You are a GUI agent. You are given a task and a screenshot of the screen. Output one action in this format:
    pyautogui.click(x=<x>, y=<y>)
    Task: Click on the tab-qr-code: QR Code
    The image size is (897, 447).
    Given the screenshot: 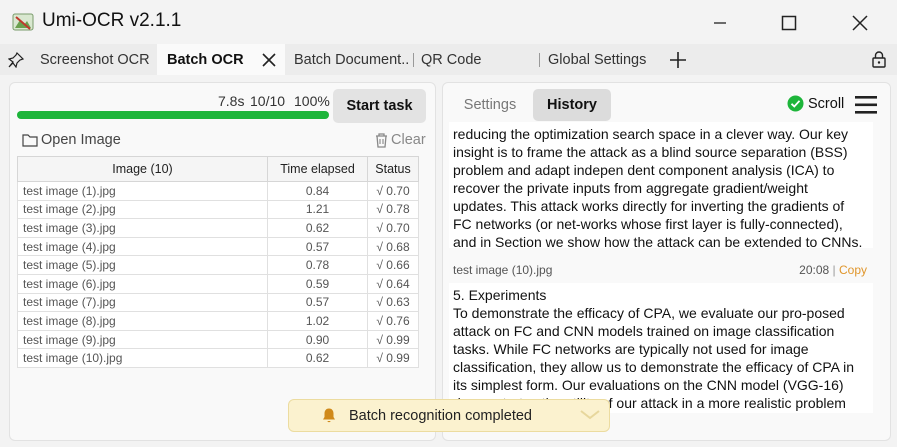 What is the action you would take?
    pyautogui.click(x=477, y=59)
    